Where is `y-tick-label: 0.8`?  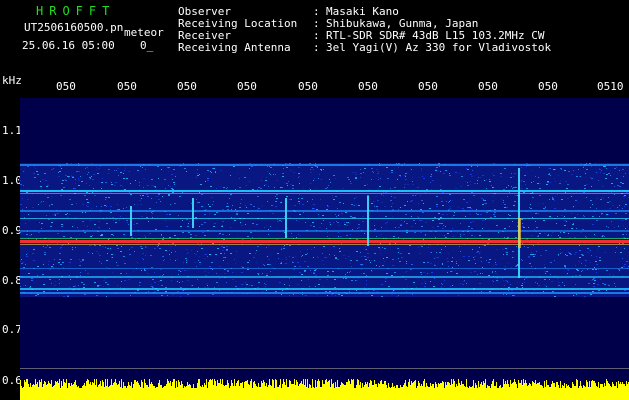 y-tick-label: 0.8 is located at coordinates (12, 280).